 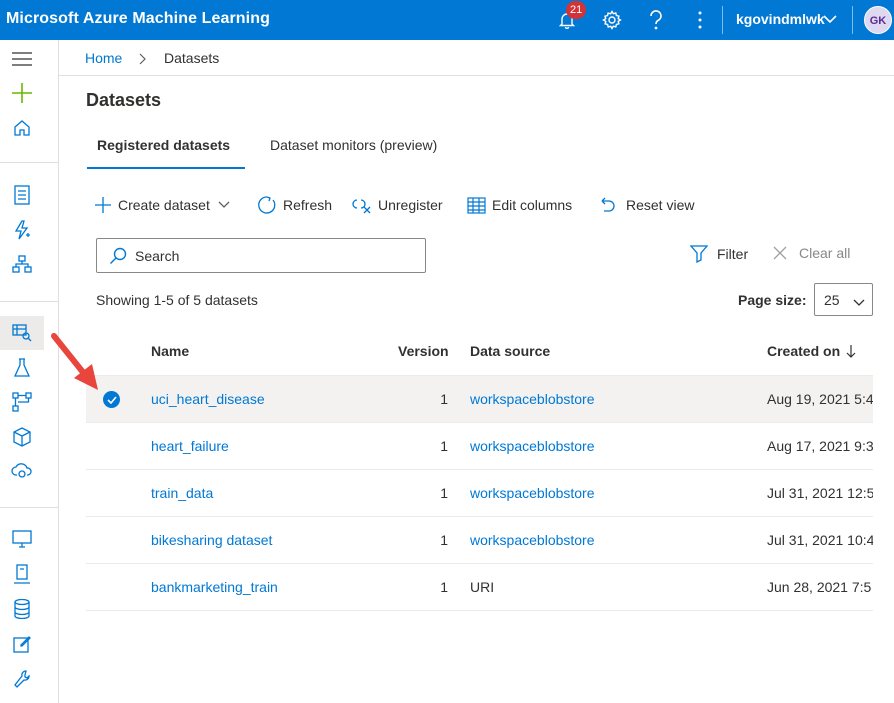 I want to click on datasets-icon, so click(x=22, y=333).